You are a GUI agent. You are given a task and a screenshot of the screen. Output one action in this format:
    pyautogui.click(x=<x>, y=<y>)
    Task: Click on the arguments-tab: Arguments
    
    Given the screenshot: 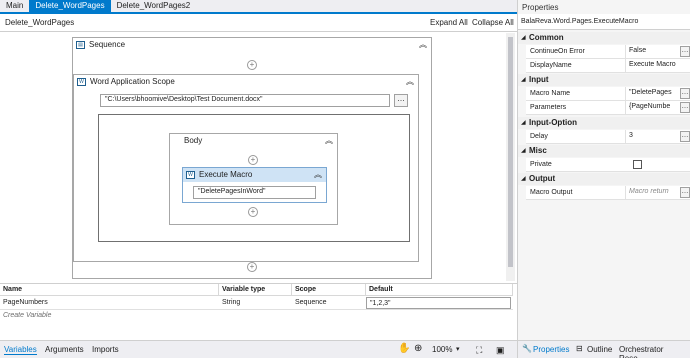 What is the action you would take?
    pyautogui.click(x=64, y=349)
    